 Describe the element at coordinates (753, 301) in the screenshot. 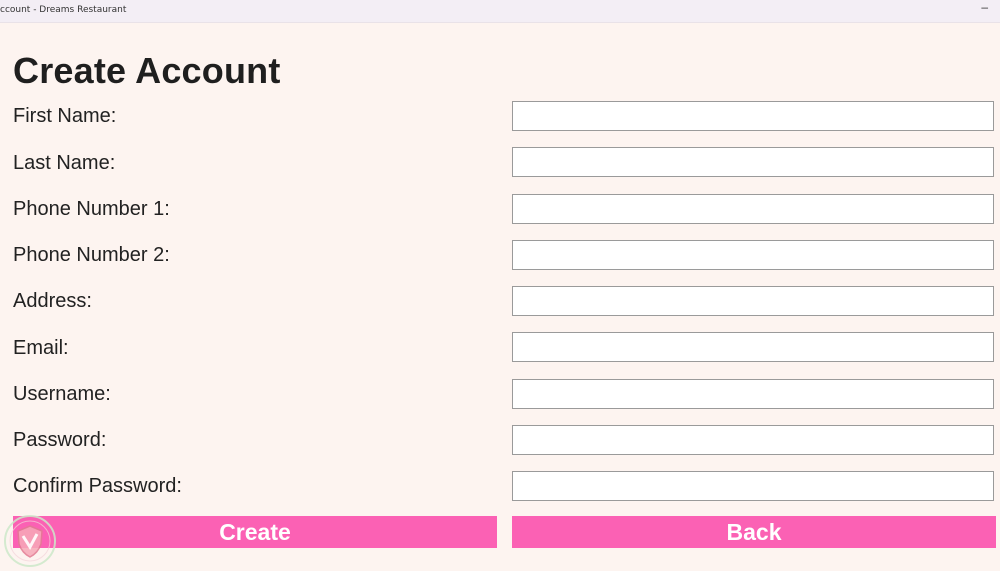

I see `address-input` at that location.